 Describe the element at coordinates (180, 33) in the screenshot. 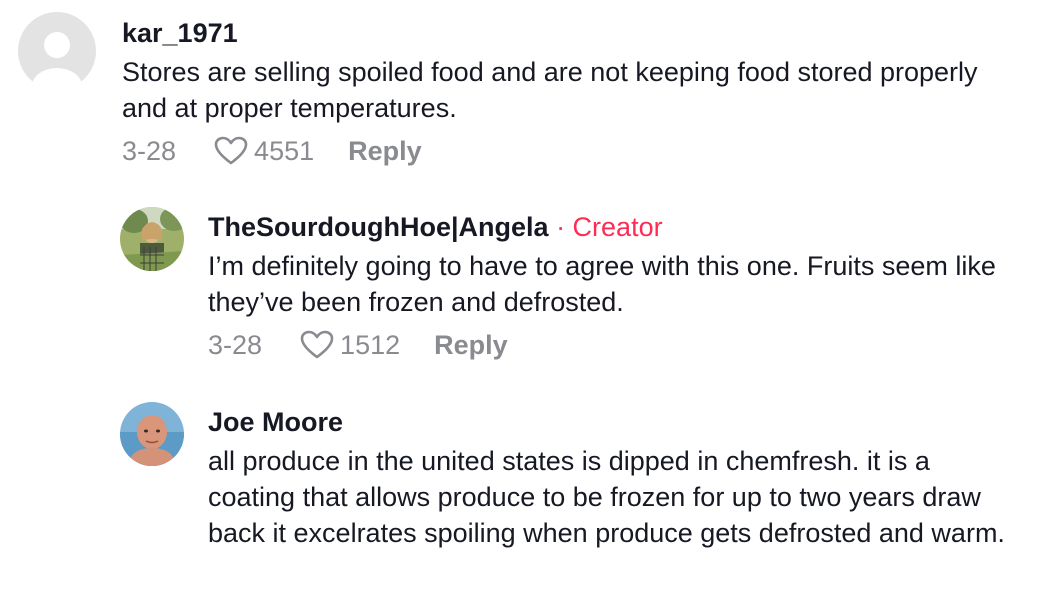

I see `username-text: kar_1971` at that location.